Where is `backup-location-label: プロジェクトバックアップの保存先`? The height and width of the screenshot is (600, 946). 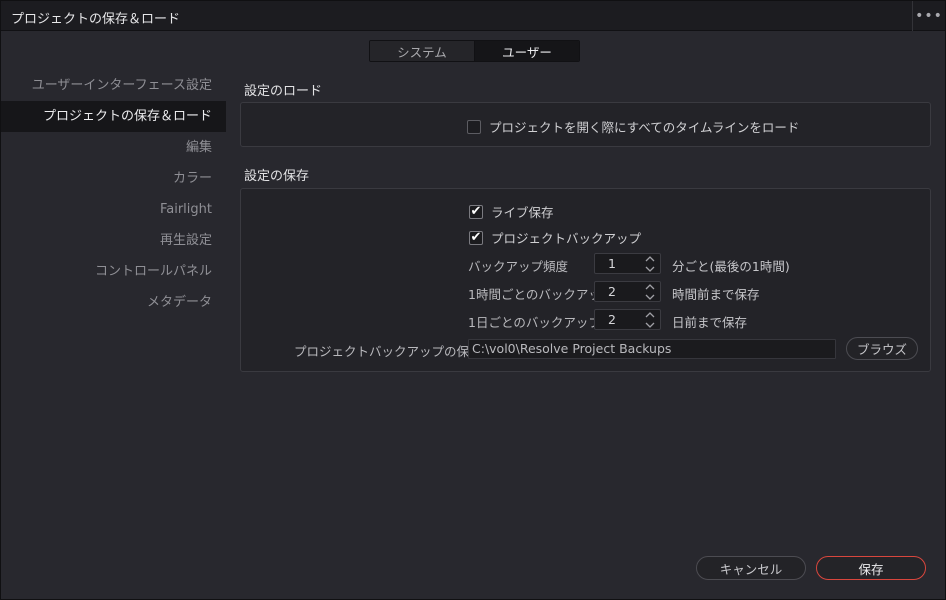 backup-location-label: プロジェクトバックアップの保存先 is located at coordinates (394, 351).